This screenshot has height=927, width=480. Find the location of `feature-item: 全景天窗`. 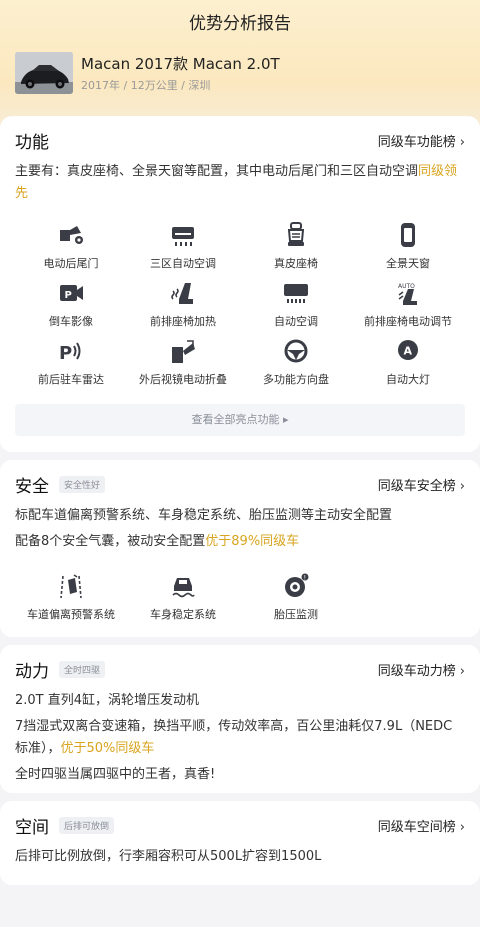

feature-item: 全景天窗 is located at coordinates (408, 246).